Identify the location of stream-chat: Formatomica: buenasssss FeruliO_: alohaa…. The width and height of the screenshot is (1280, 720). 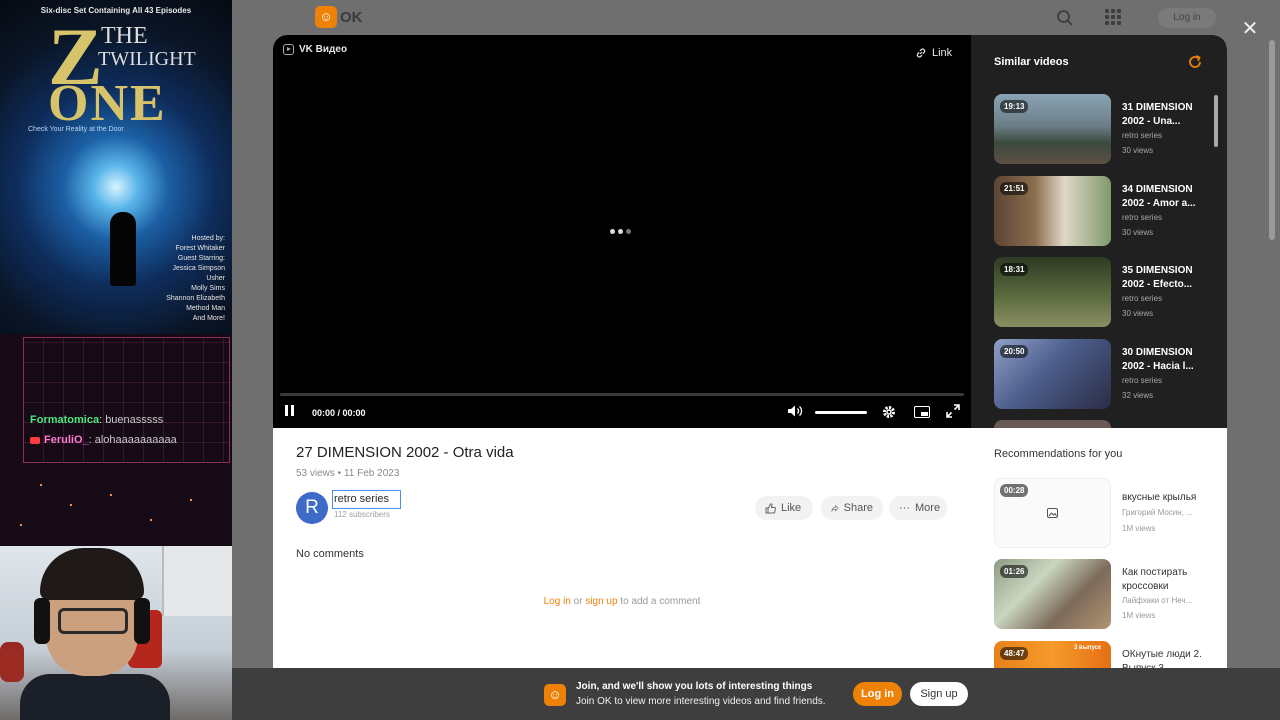
(116, 440).